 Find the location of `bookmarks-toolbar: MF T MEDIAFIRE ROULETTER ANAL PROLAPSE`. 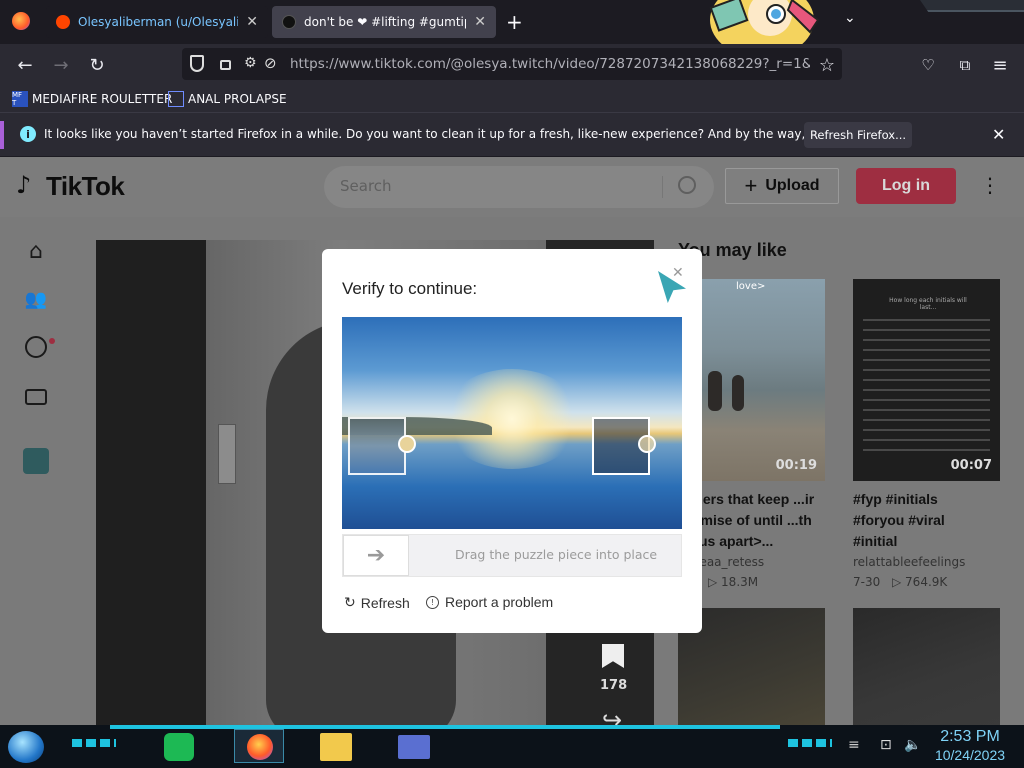

bookmarks-toolbar: MF T MEDIAFIRE ROULETTER ANAL PROLAPSE is located at coordinates (512, 99).